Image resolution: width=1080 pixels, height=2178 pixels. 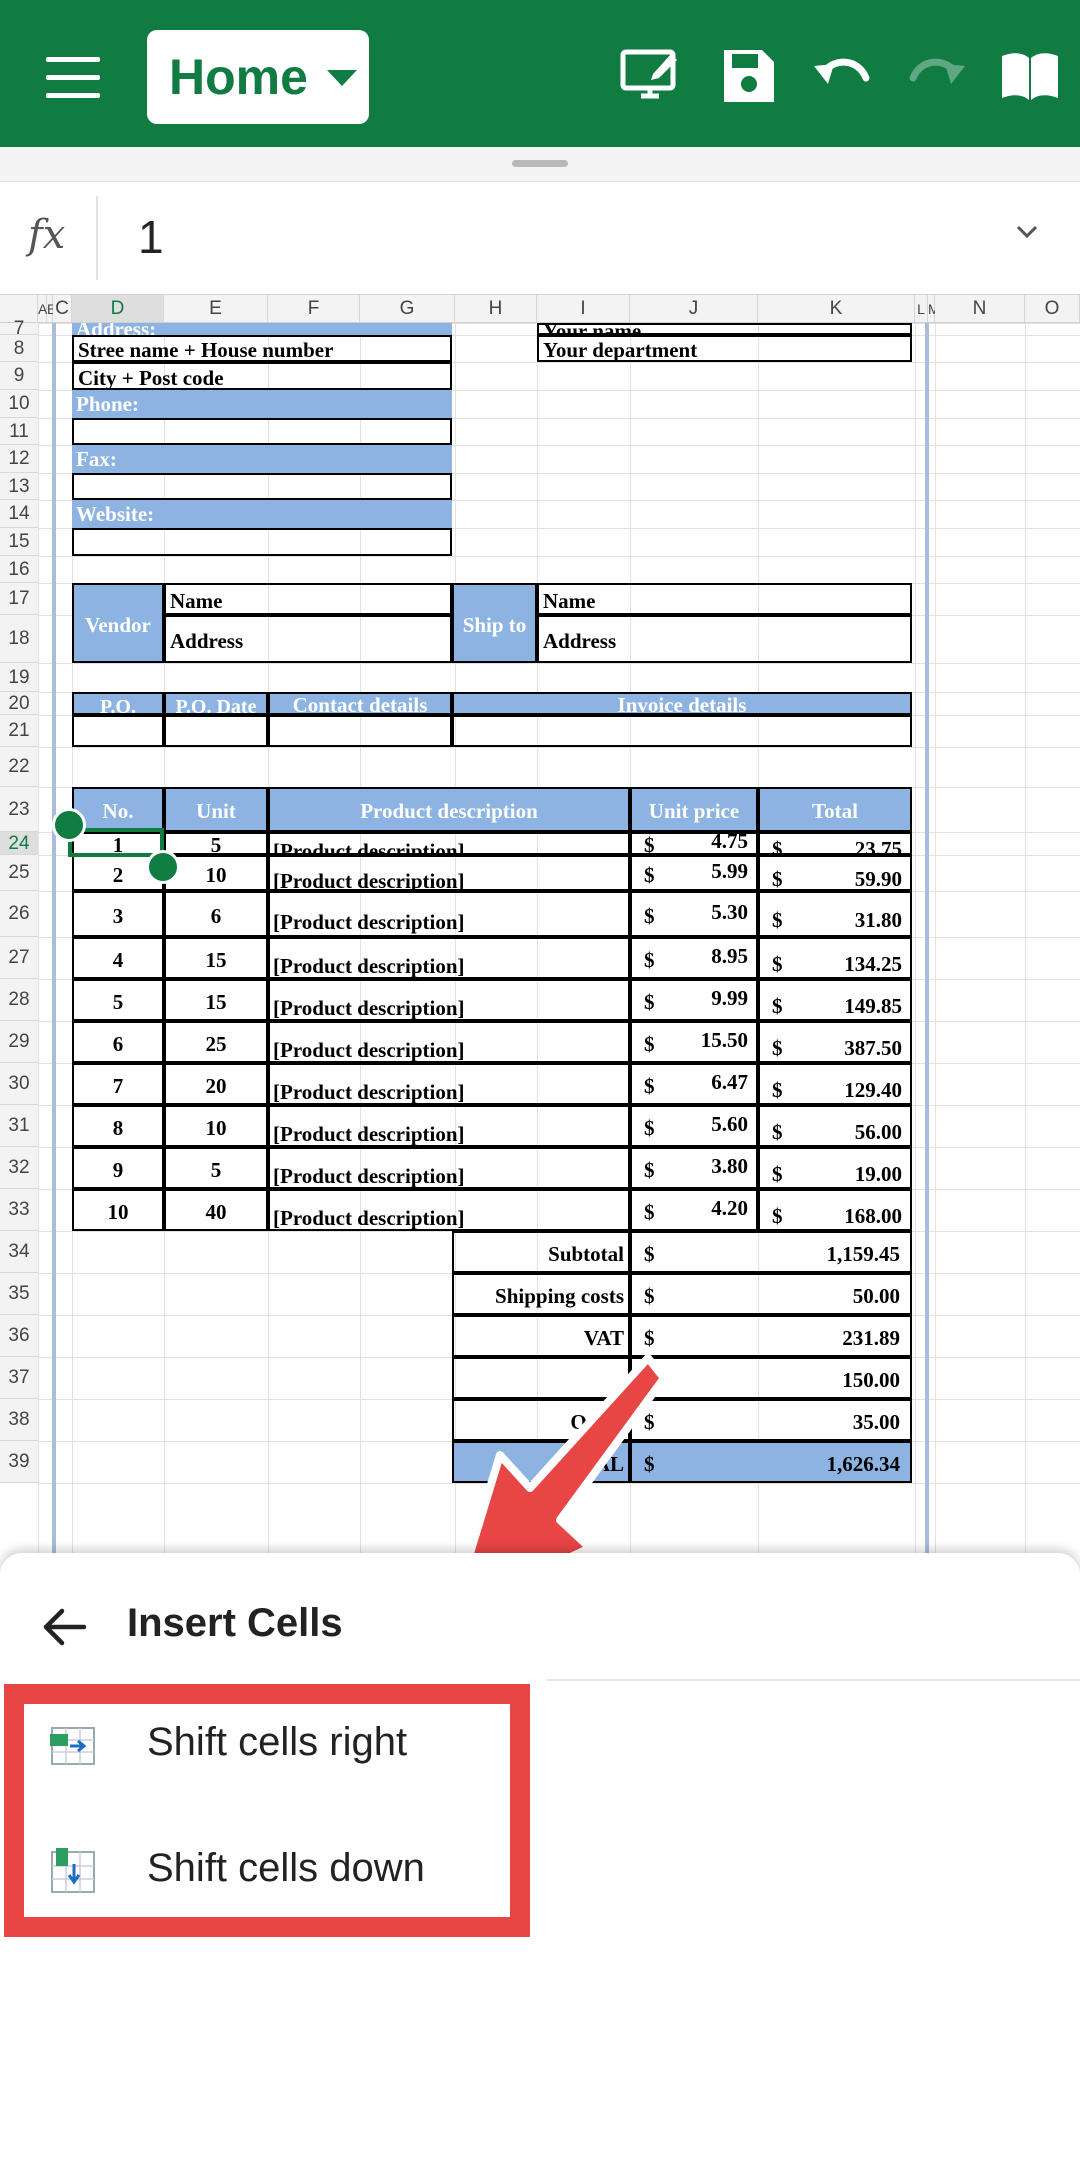 What do you see at coordinates (19, 1210) in the screenshot?
I see `row-header: 33` at bounding box center [19, 1210].